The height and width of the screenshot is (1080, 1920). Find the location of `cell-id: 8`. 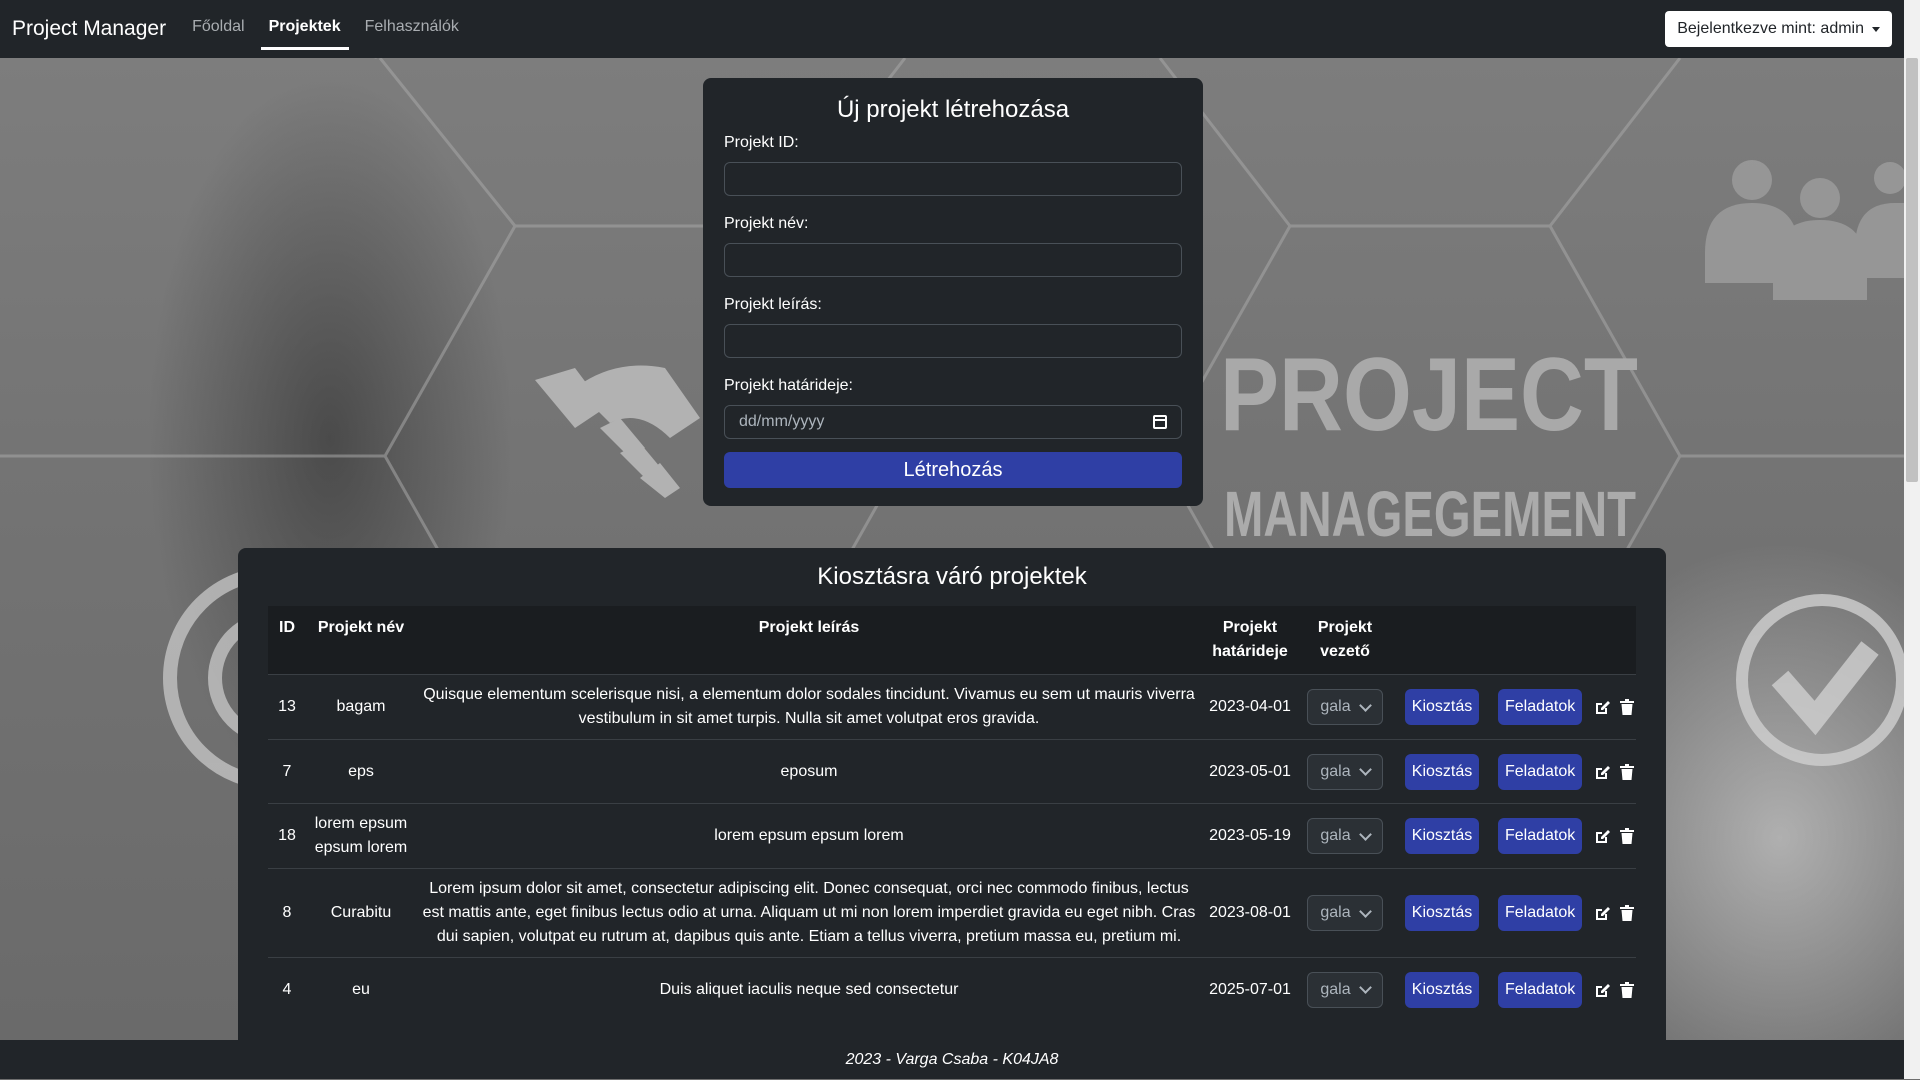

cell-id: 8 is located at coordinates (287, 913).